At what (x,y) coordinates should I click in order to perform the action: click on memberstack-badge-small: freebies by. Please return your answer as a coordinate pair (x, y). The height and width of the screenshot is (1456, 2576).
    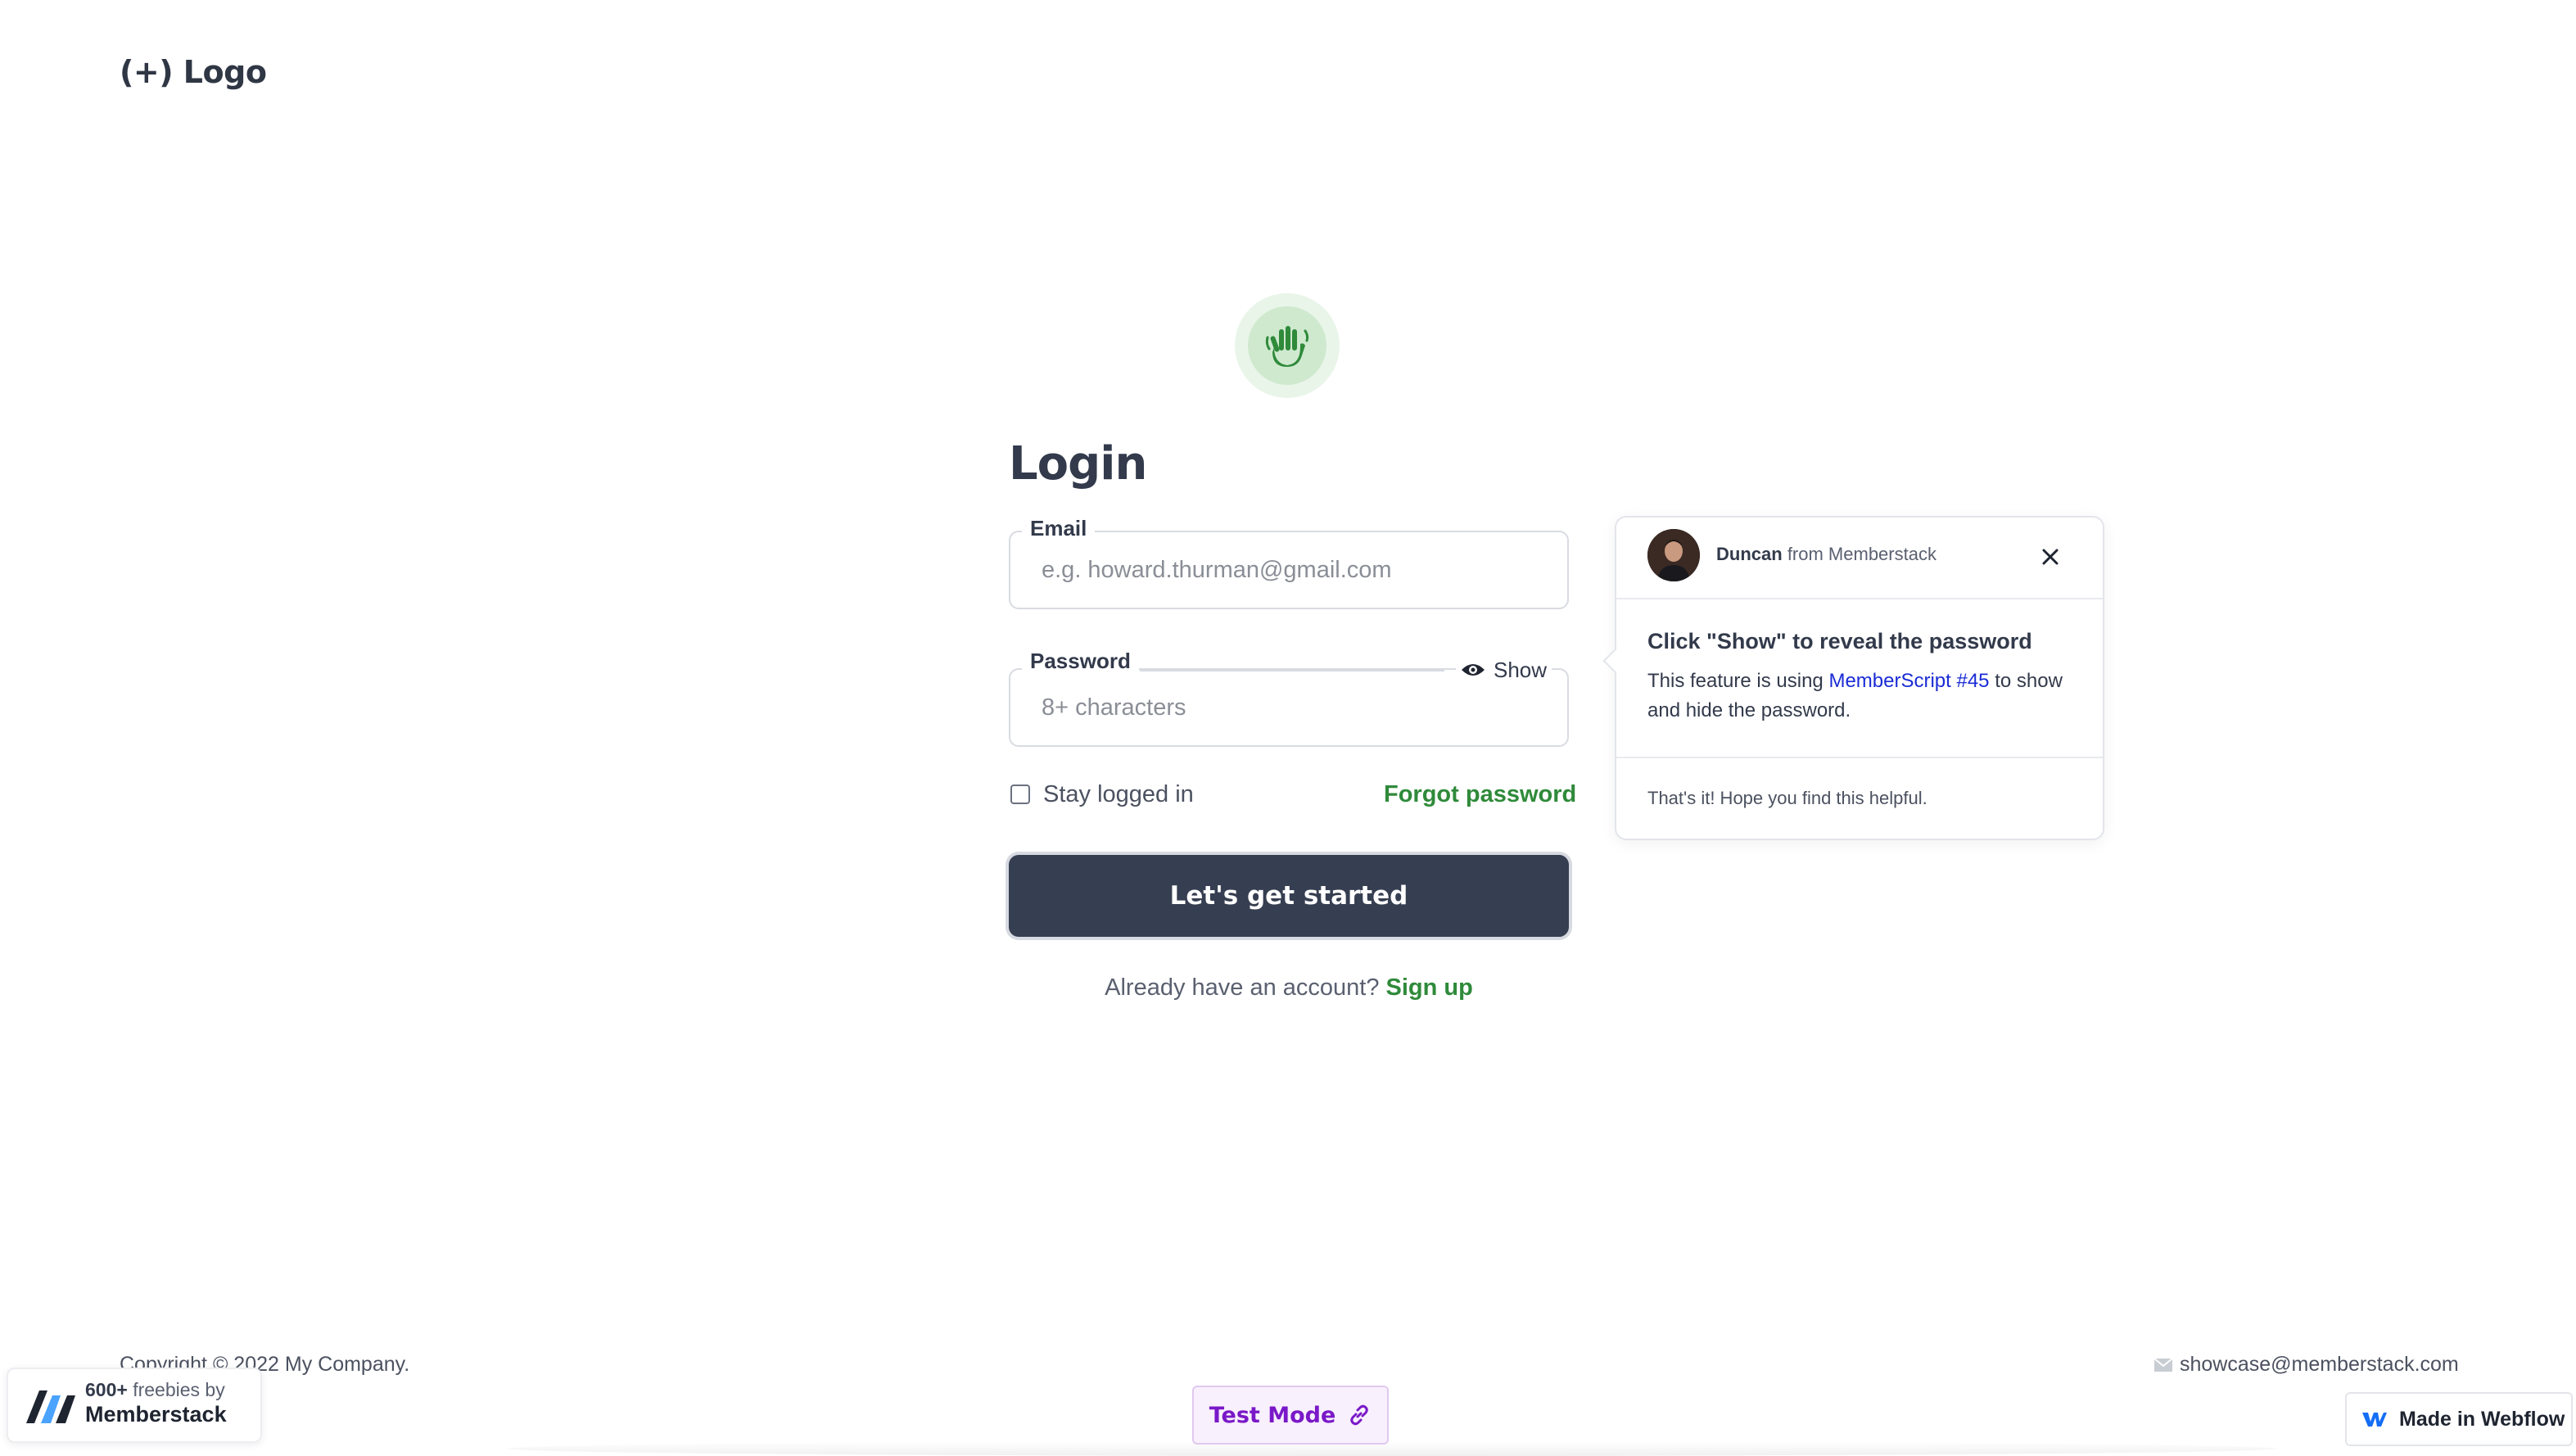
    Looking at the image, I should click on (179, 1389).